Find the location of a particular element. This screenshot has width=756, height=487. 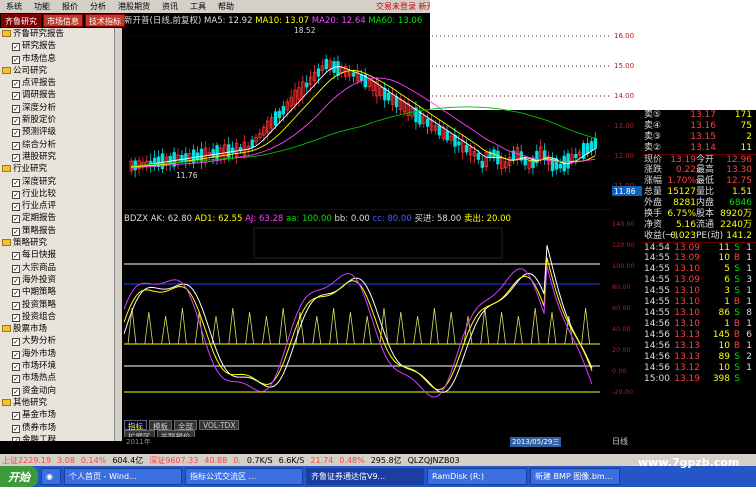

tab-template: 模板 is located at coordinates (160, 425).